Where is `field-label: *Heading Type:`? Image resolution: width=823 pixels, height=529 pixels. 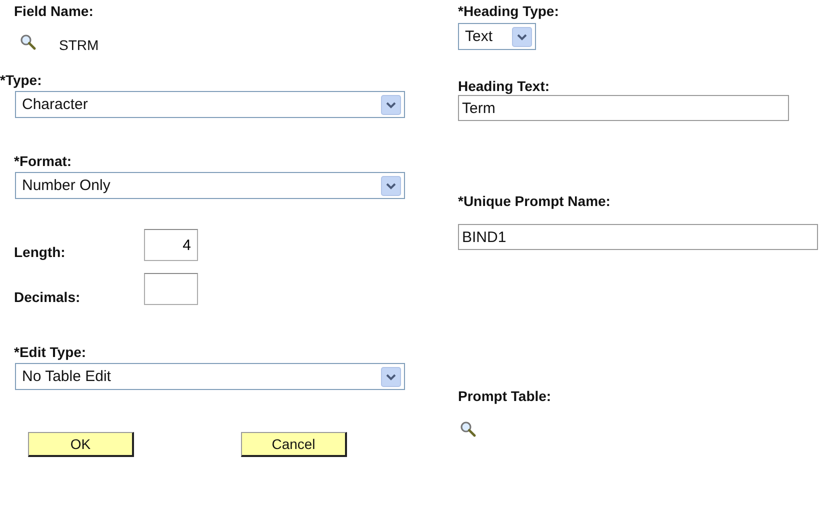
field-label: *Heading Type: is located at coordinates (508, 11).